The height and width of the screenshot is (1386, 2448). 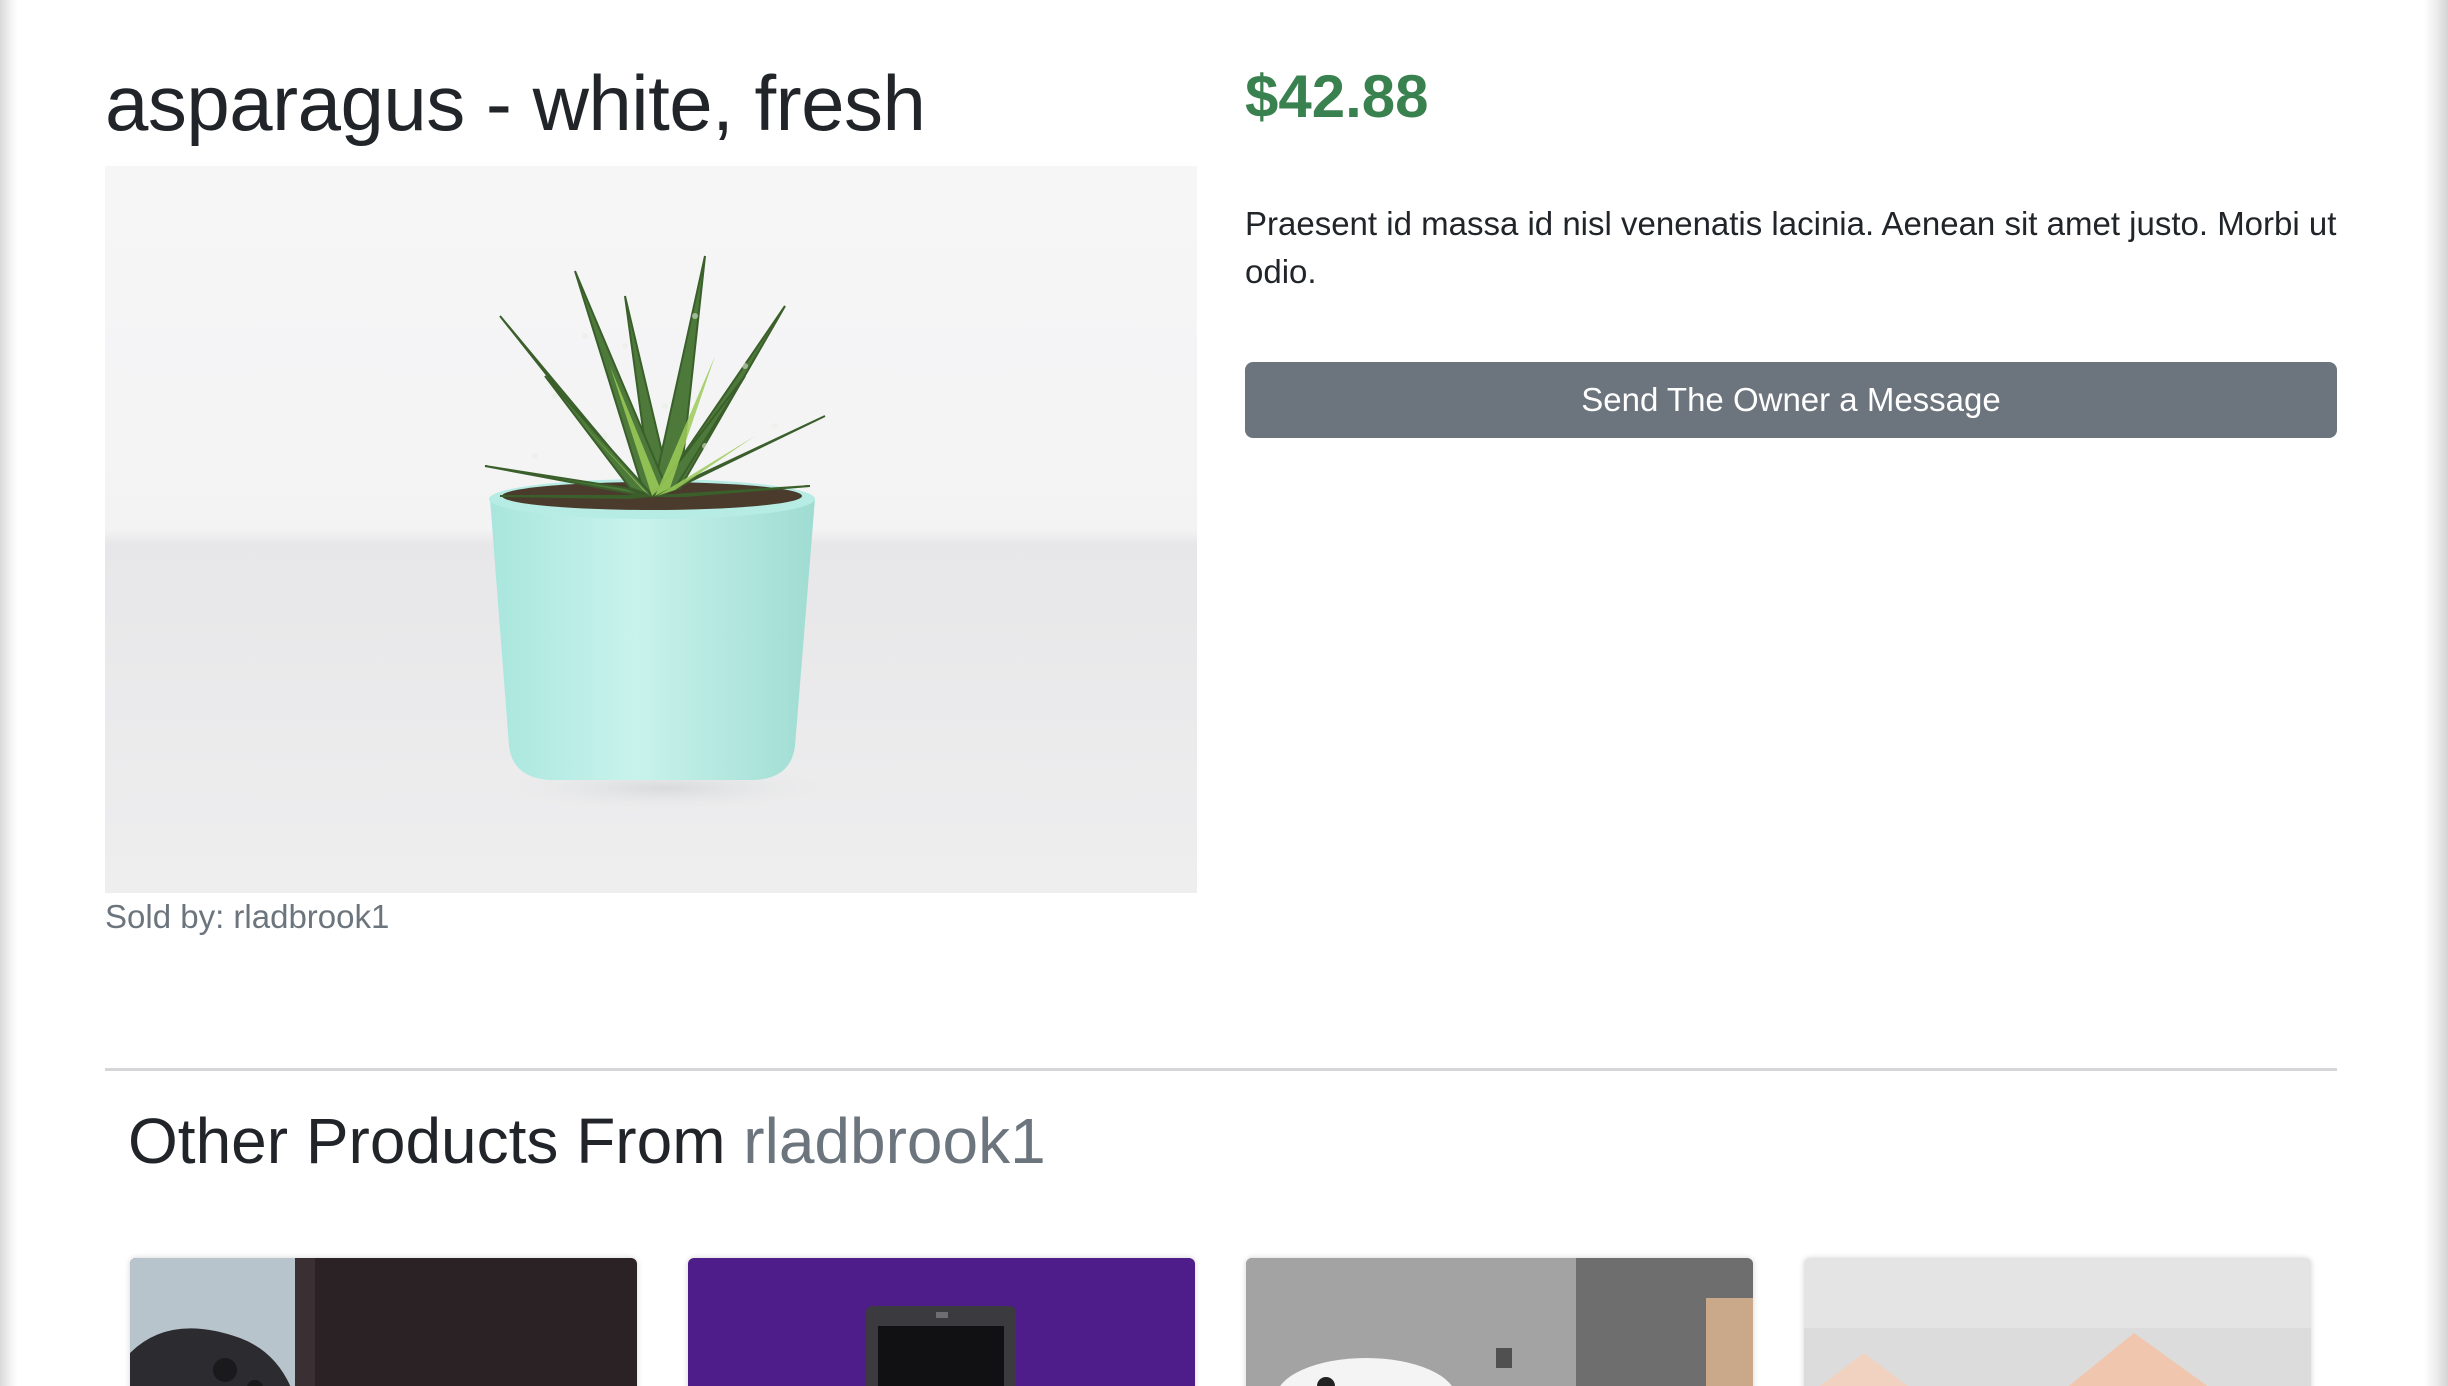 What do you see at coordinates (1337, 96) in the screenshot?
I see `product-price: $42.88` at bounding box center [1337, 96].